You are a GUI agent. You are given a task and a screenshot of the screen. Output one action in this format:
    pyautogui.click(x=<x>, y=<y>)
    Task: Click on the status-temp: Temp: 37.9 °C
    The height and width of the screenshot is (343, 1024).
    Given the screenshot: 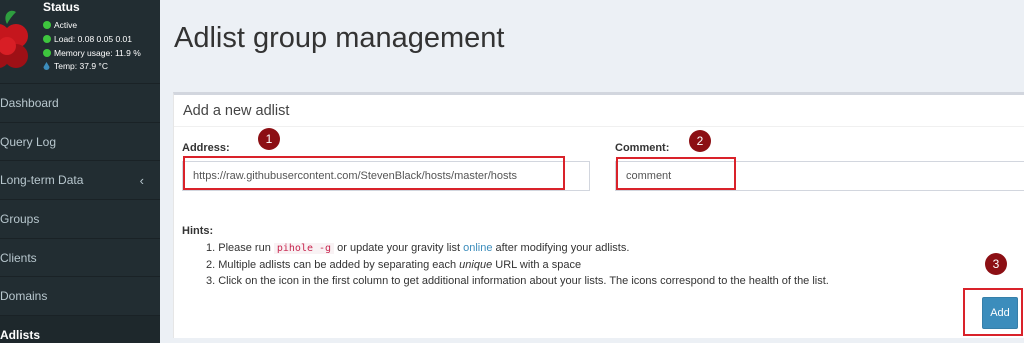 What is the action you would take?
    pyautogui.click(x=75, y=66)
    